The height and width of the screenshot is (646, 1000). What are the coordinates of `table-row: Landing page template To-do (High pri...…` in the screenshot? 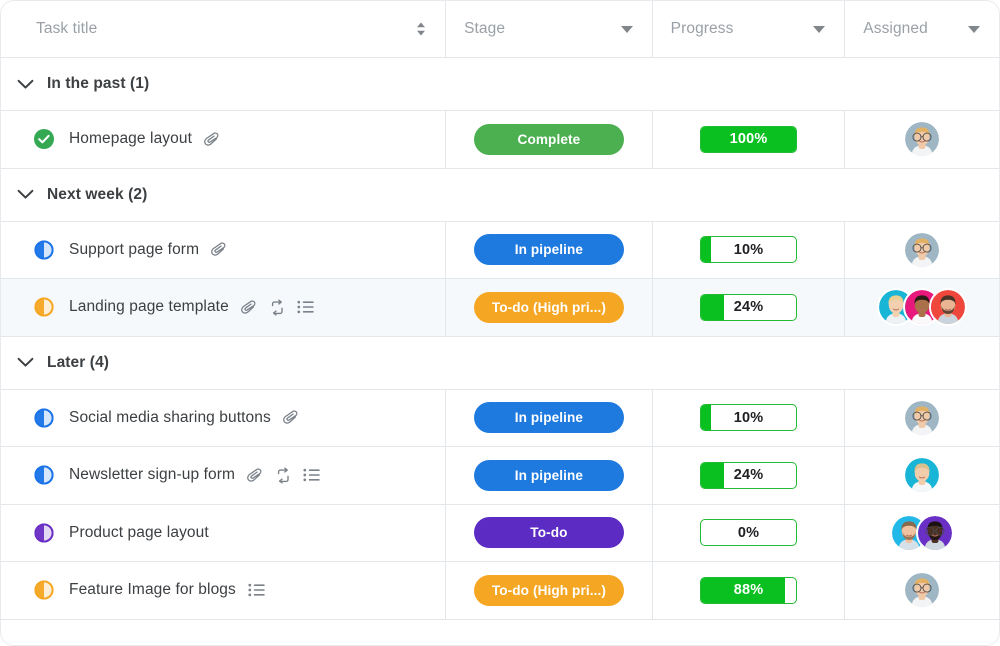 It's located at (500, 308).